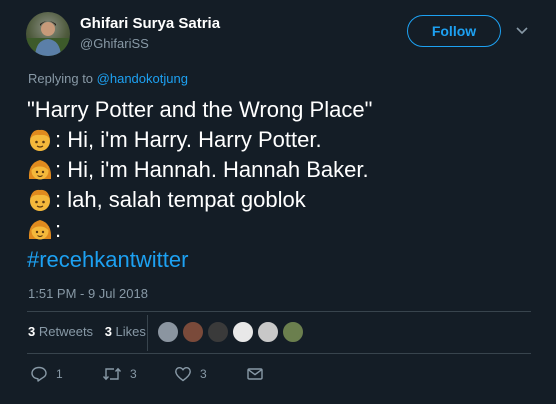  Describe the element at coordinates (114, 43) in the screenshot. I see `user-handle: @GhifariSS` at that location.